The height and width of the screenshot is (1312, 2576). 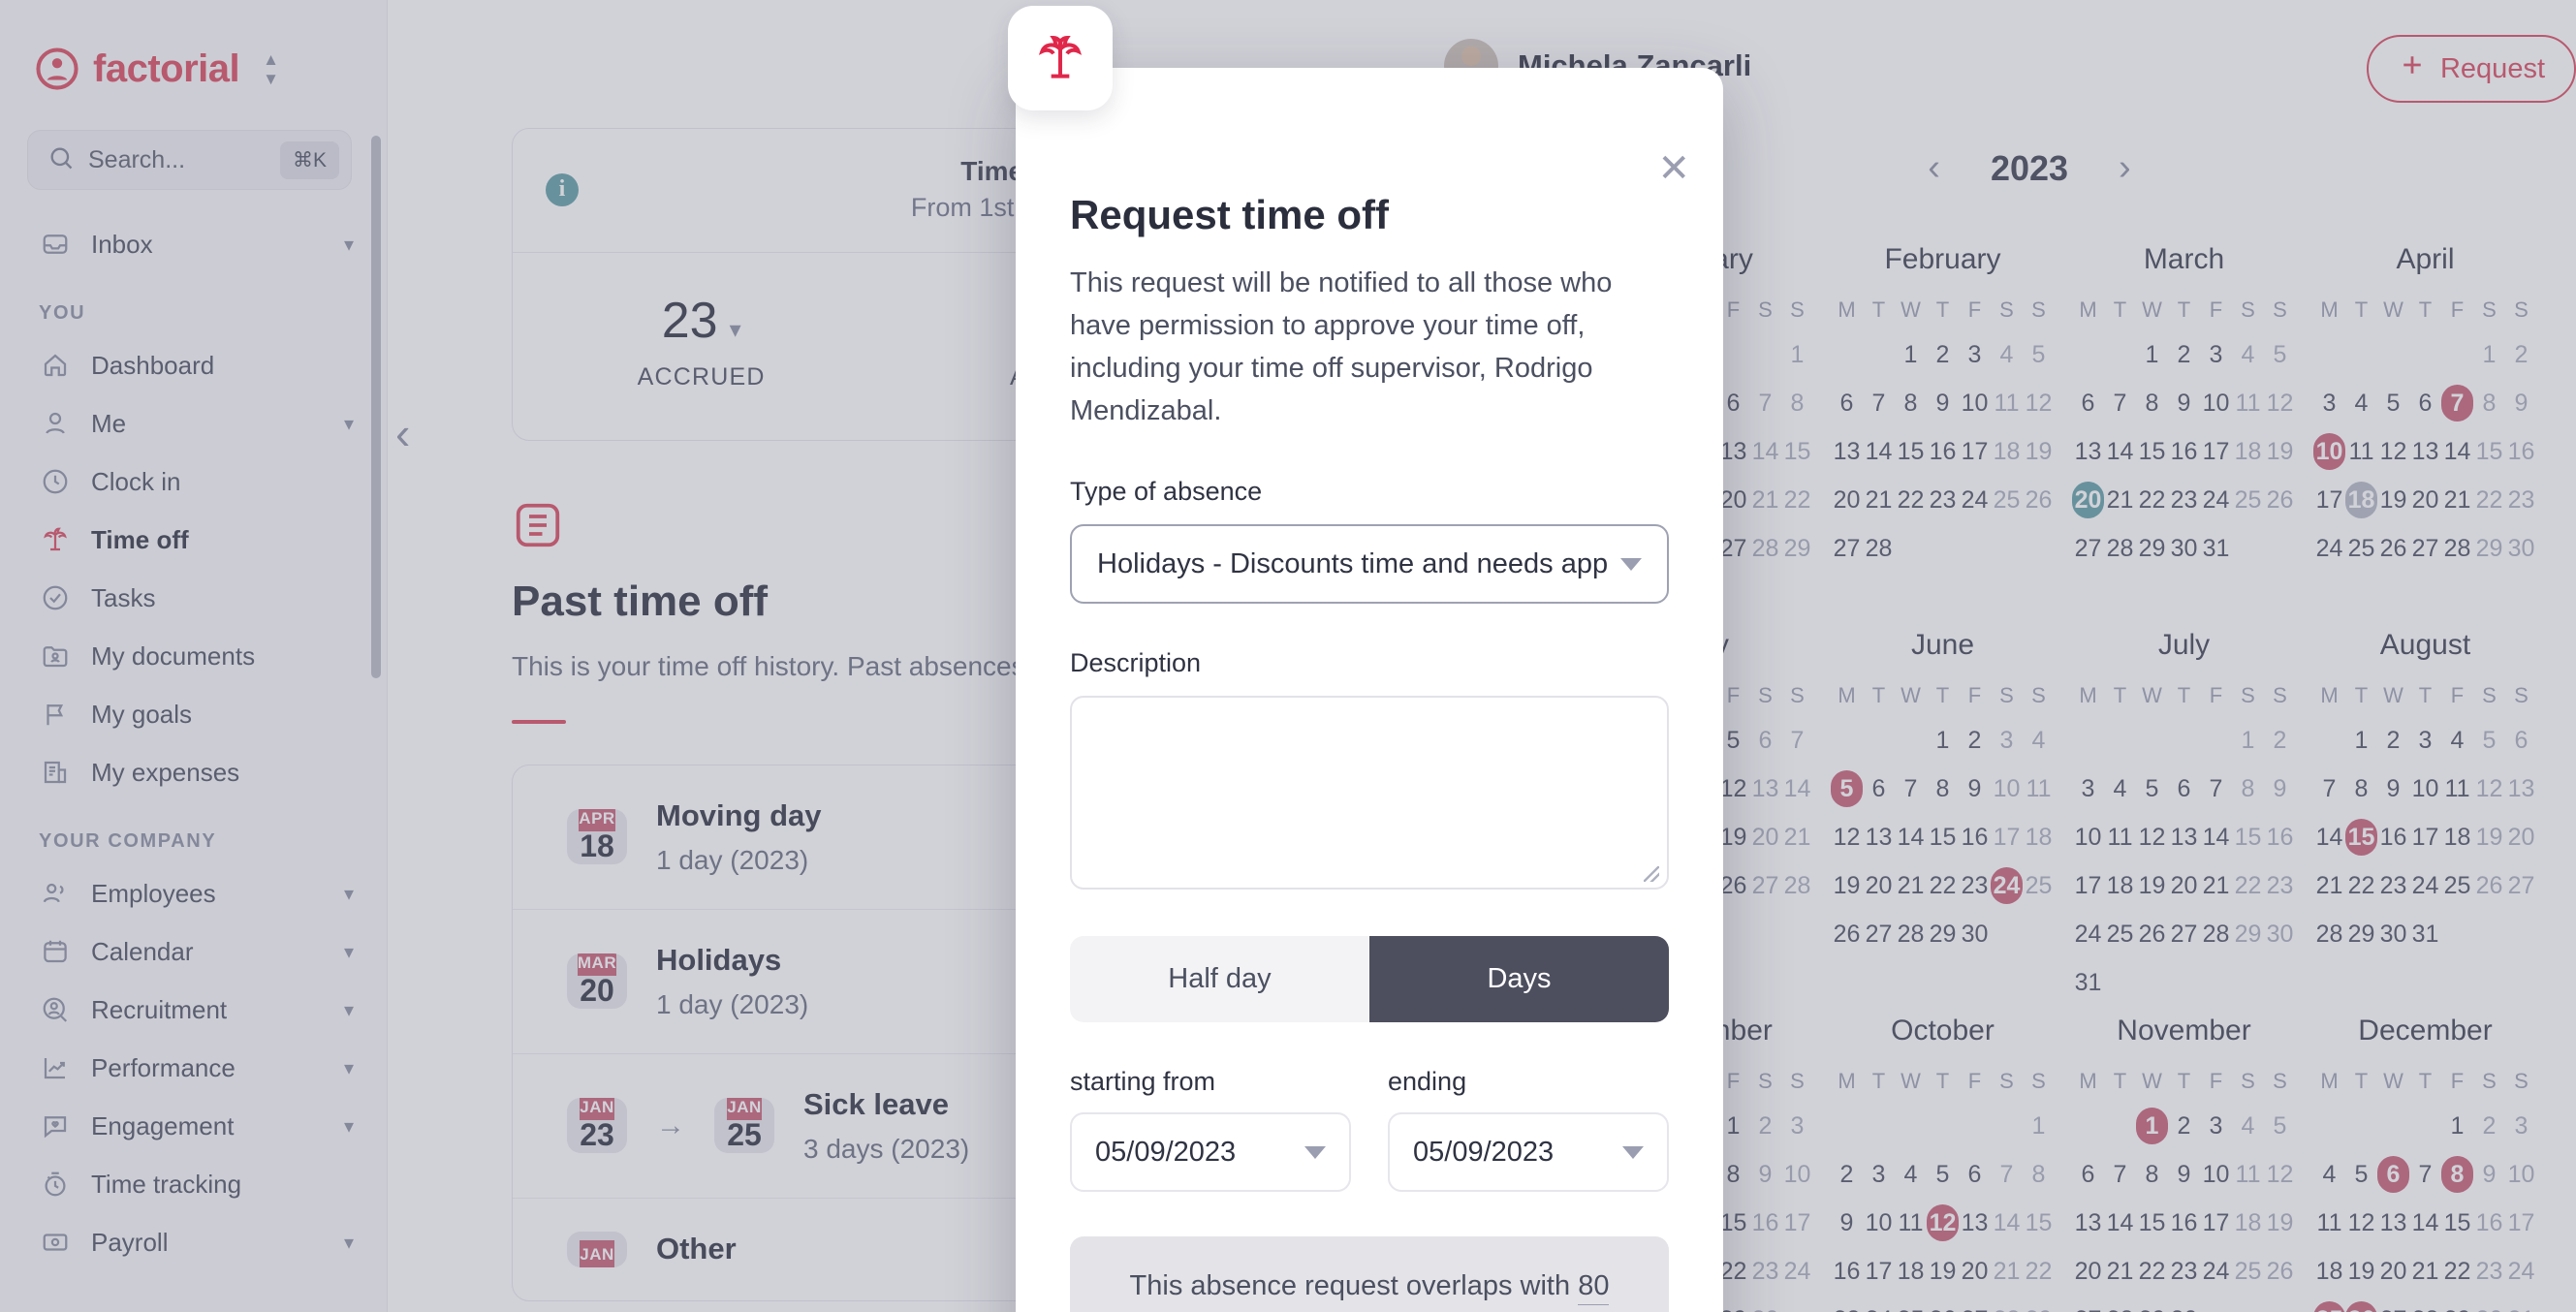 What do you see at coordinates (2425, 934) in the screenshot?
I see `calendar-day: 31` at bounding box center [2425, 934].